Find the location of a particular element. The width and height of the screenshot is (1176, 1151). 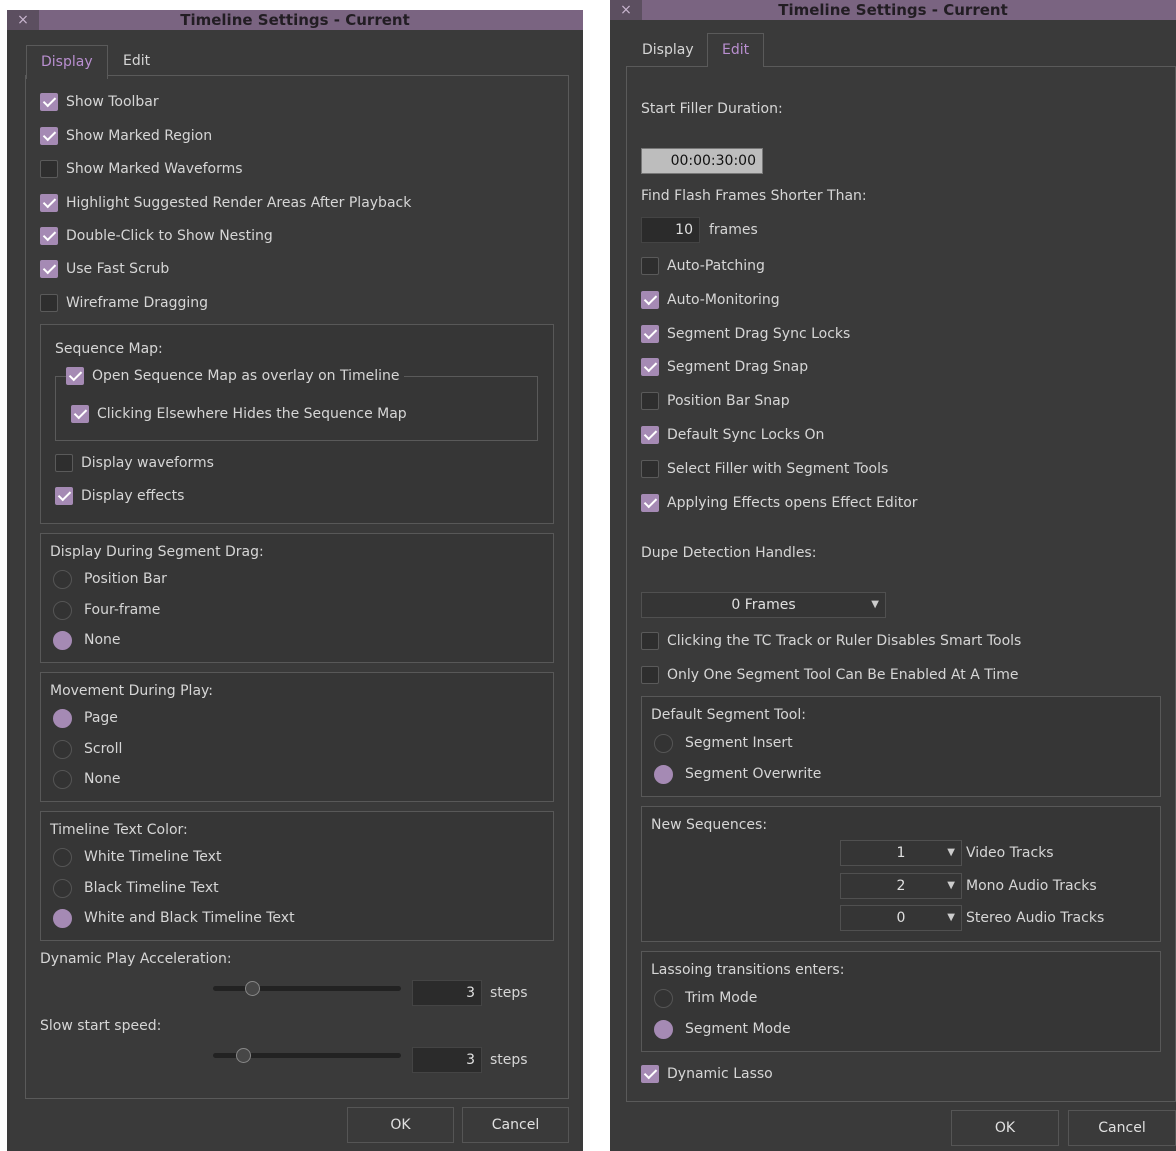

display-effects-checkbox: Display effects is located at coordinates (119, 496).